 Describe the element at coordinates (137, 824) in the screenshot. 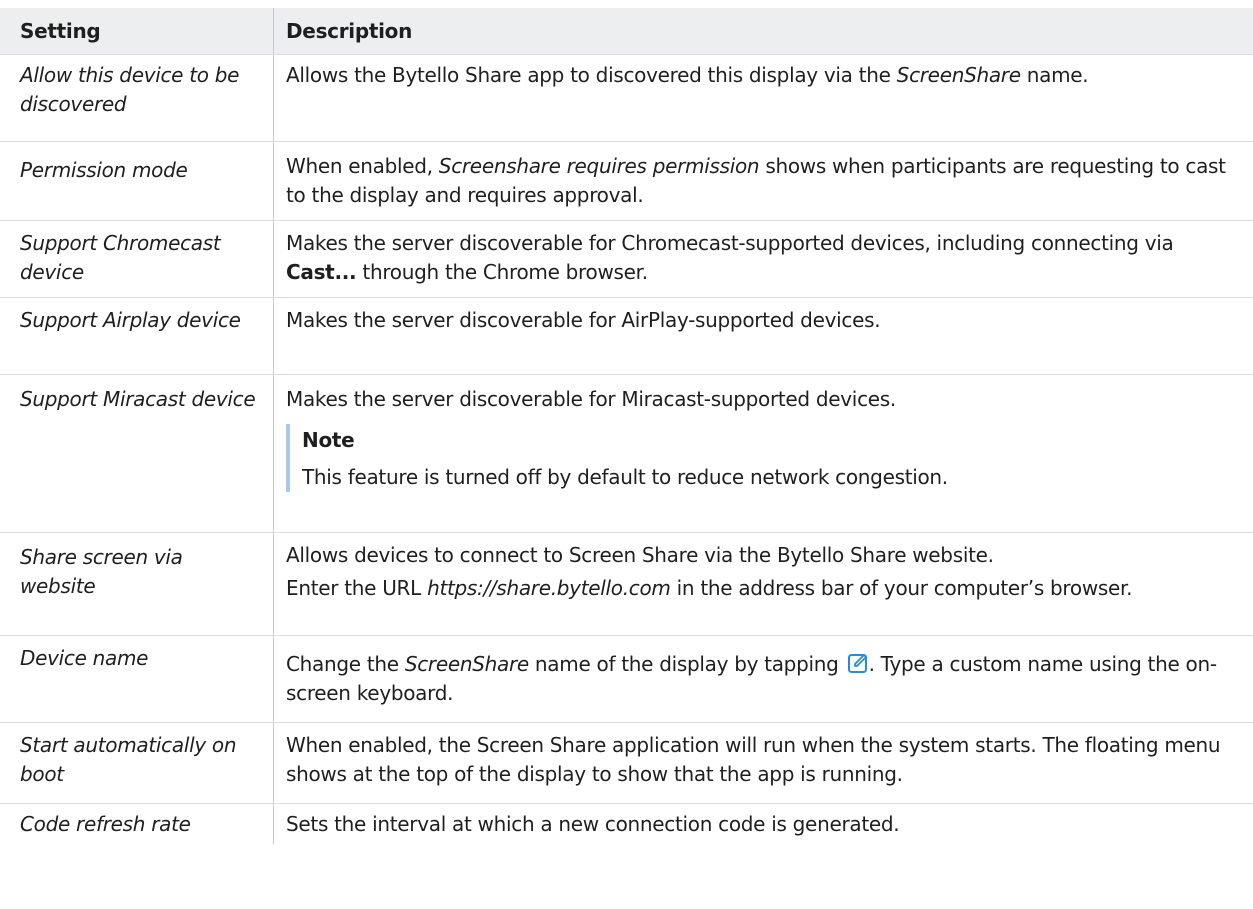

I see `setting-name: Code refresh rate` at that location.